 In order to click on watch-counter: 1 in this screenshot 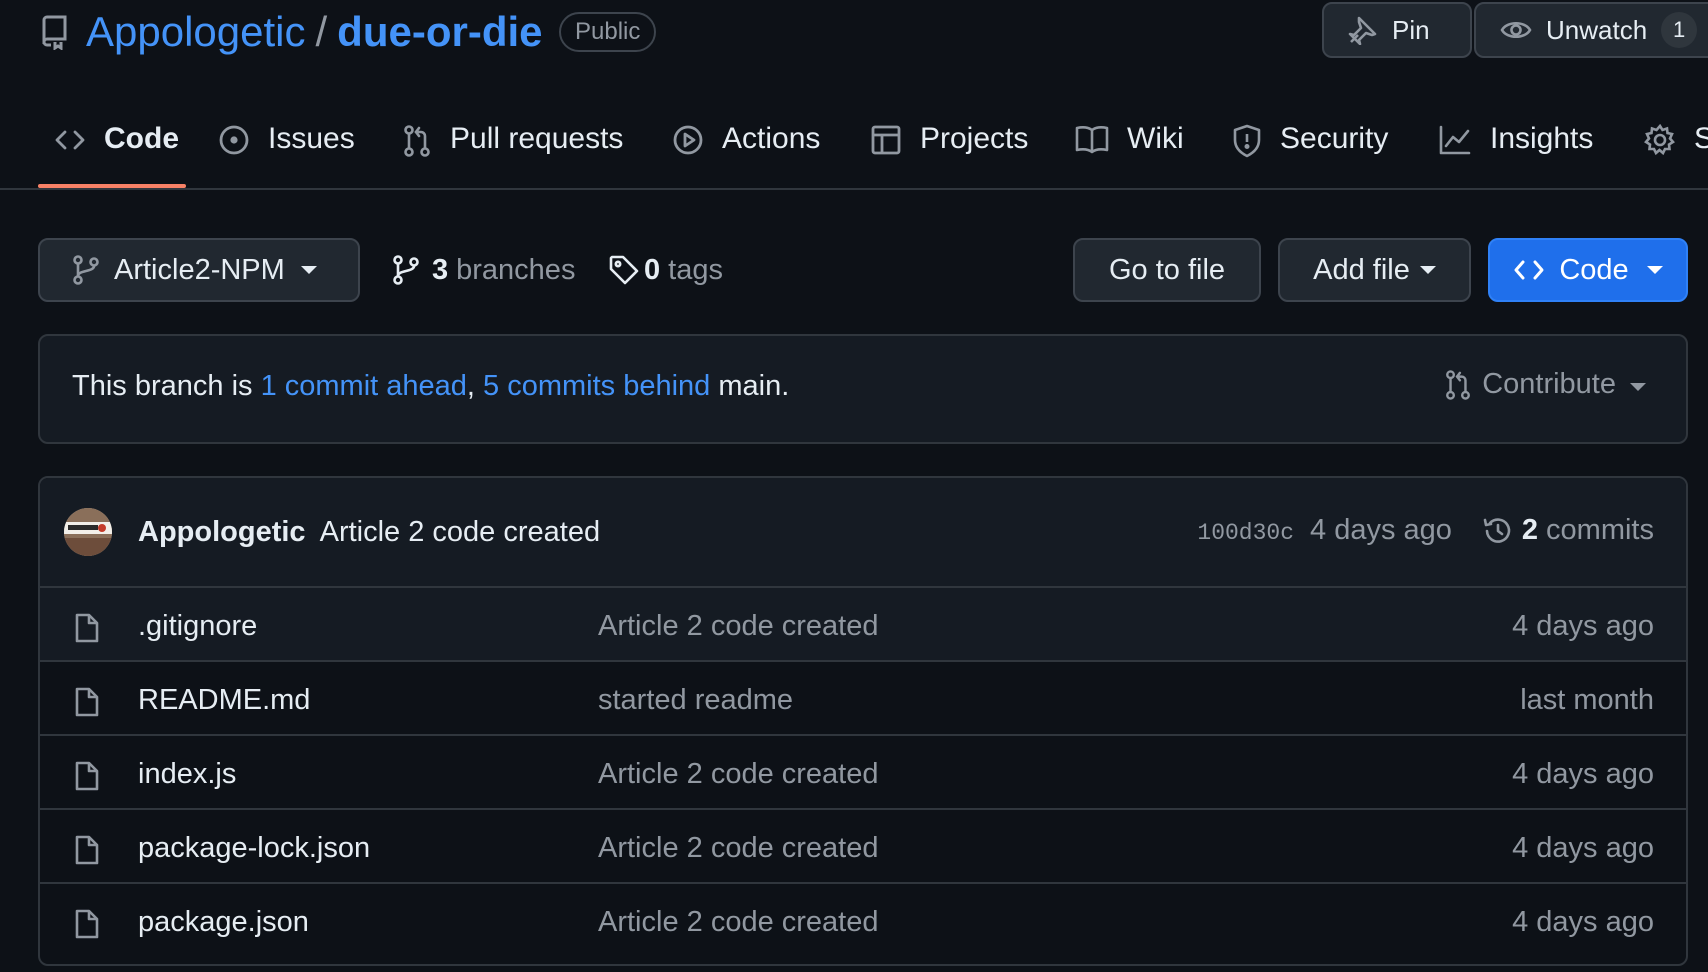, I will do `click(1679, 30)`.